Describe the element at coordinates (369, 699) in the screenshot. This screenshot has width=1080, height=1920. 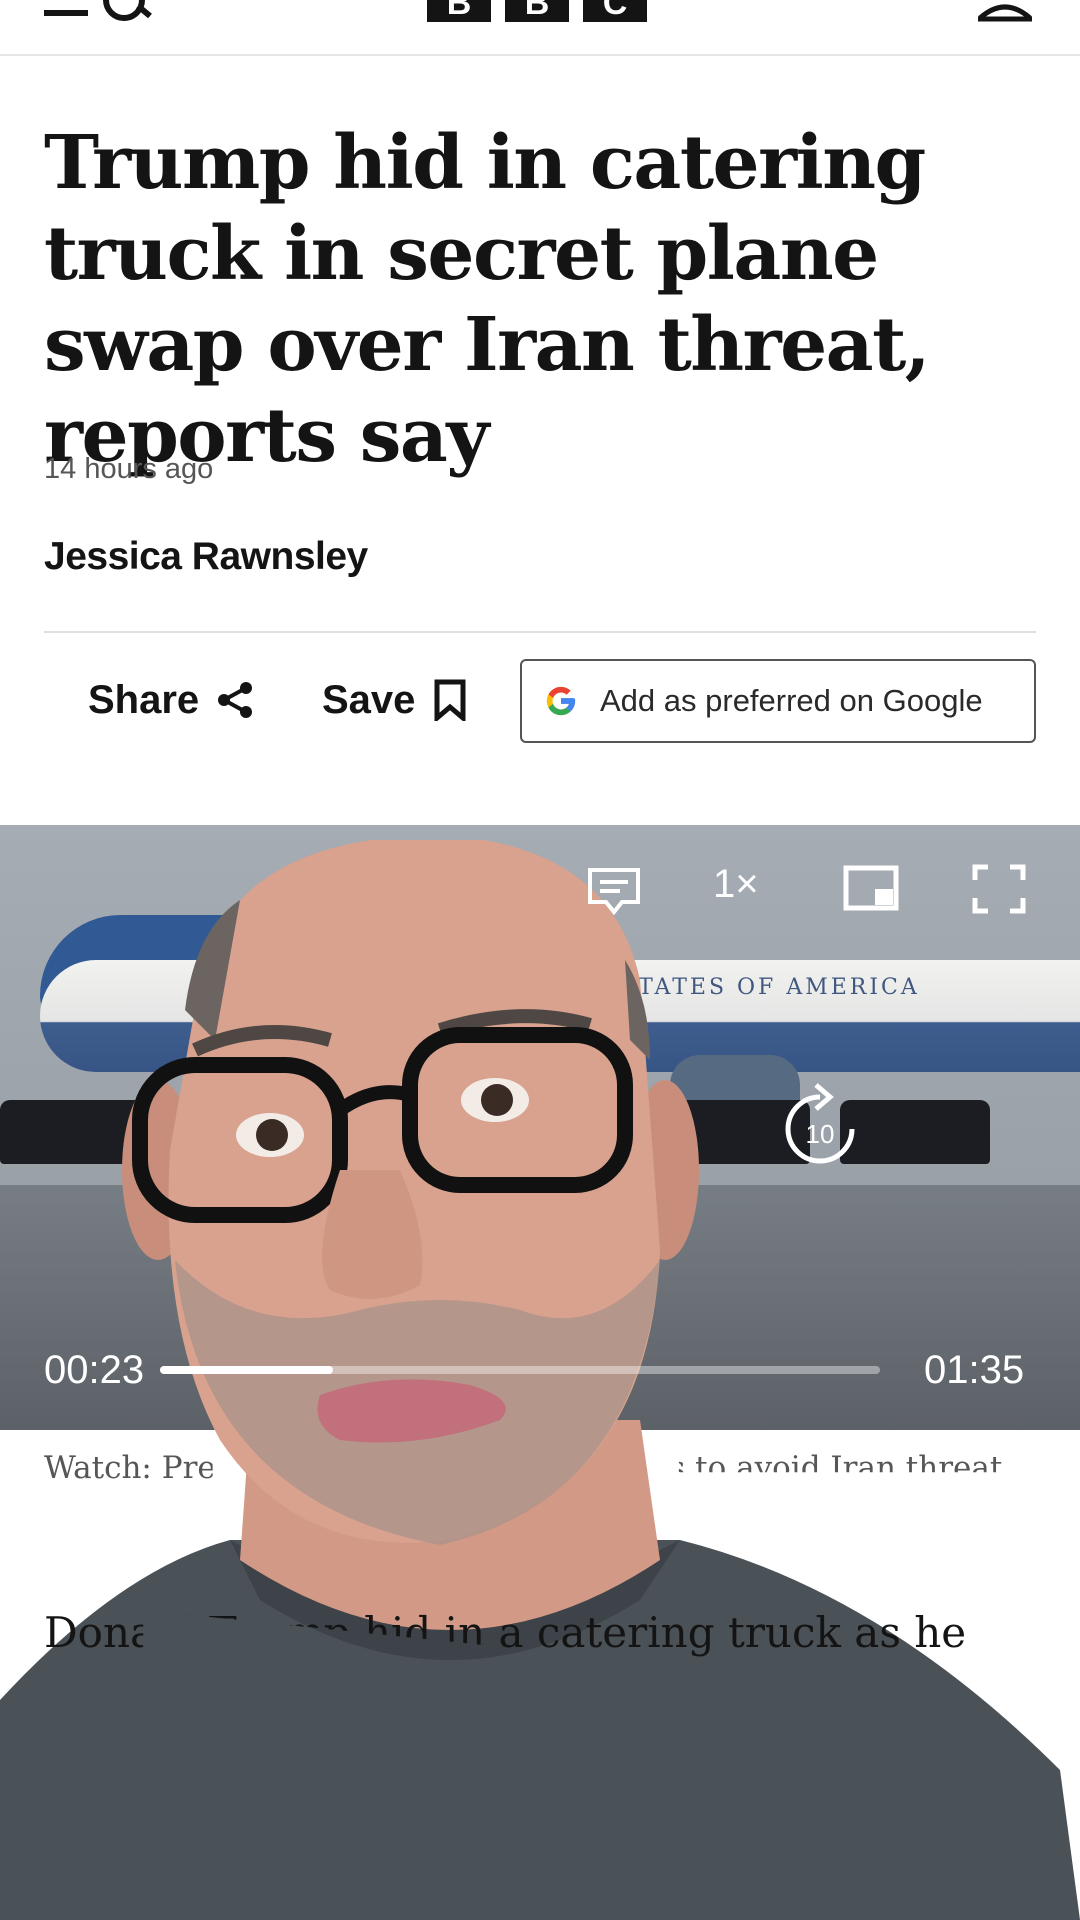
I see `save-label: Save` at that location.